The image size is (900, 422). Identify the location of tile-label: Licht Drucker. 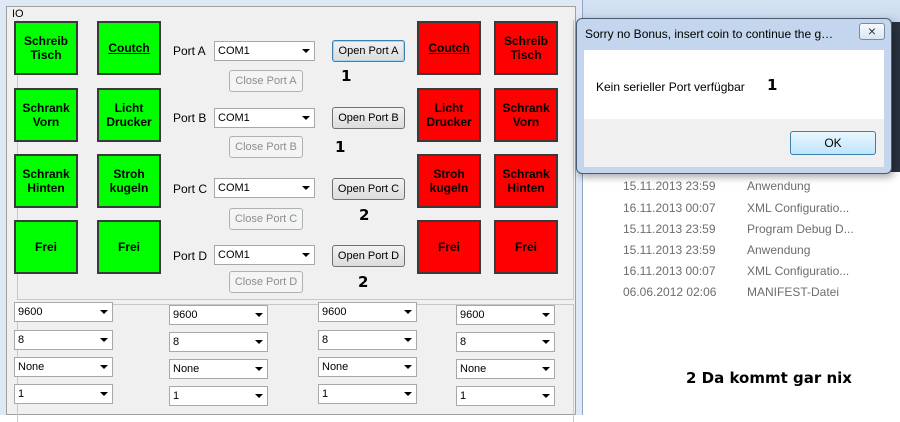
(129, 115).